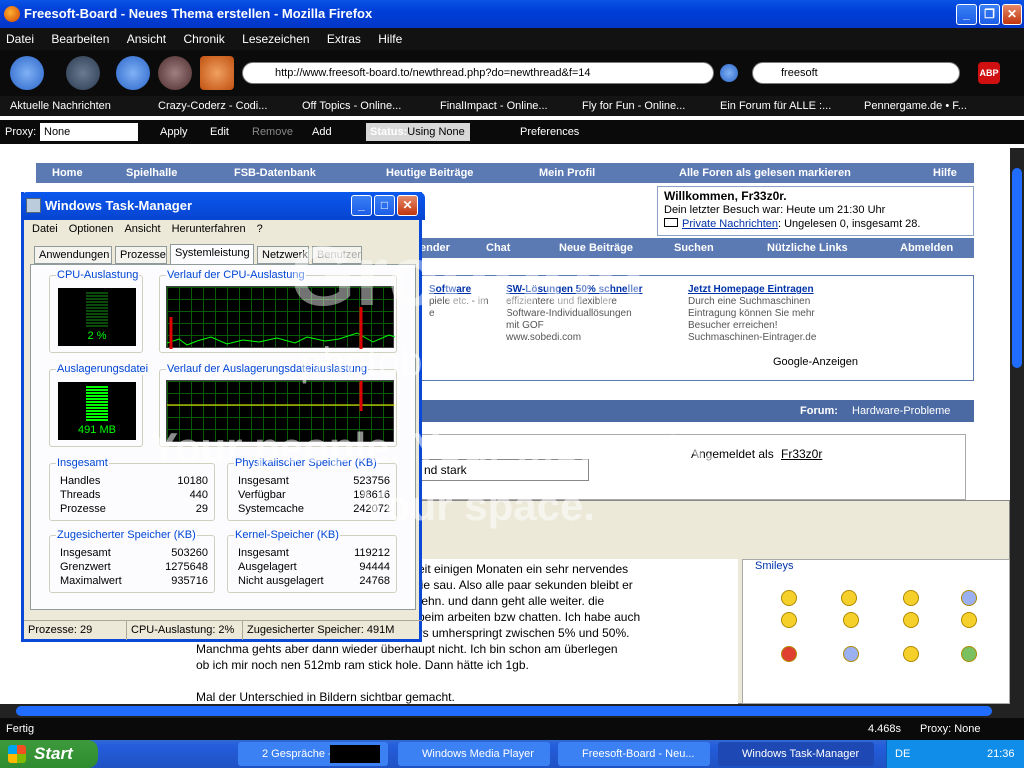  Describe the element at coordinates (212, 254) in the screenshot. I see `tab-systemleistung: Systemleistung` at that location.